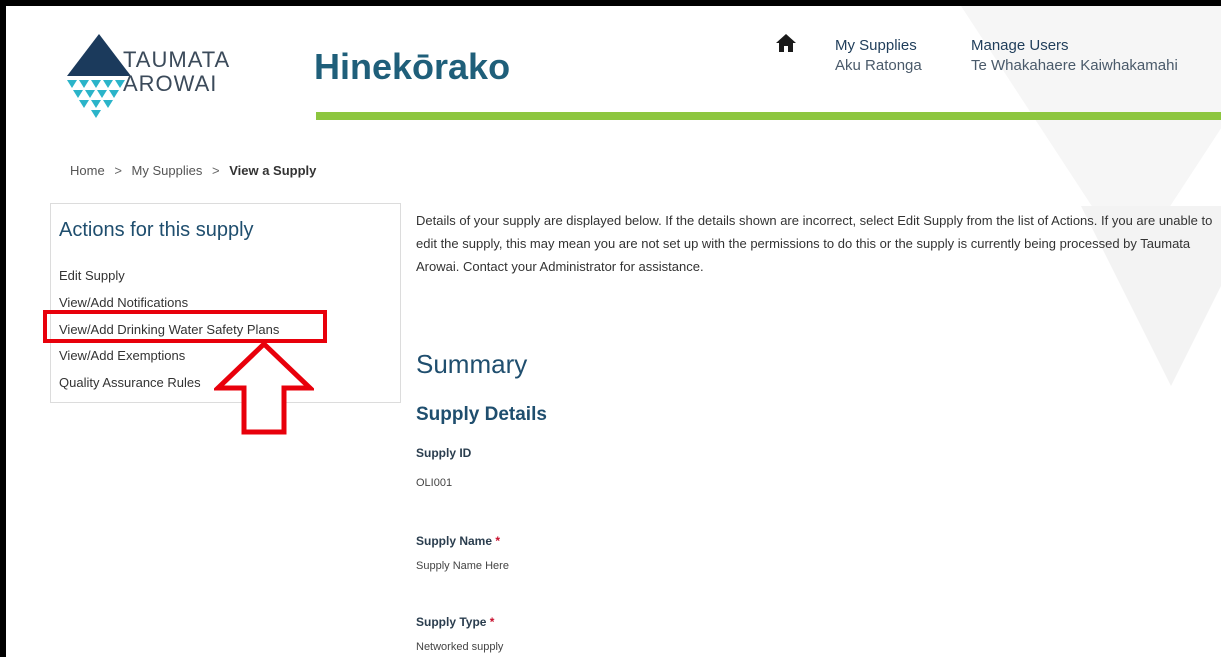 This screenshot has width=1221, height=657. What do you see at coordinates (130, 382) in the screenshot?
I see `action-quality-assurance-rules: Quality Assurance Rules` at bounding box center [130, 382].